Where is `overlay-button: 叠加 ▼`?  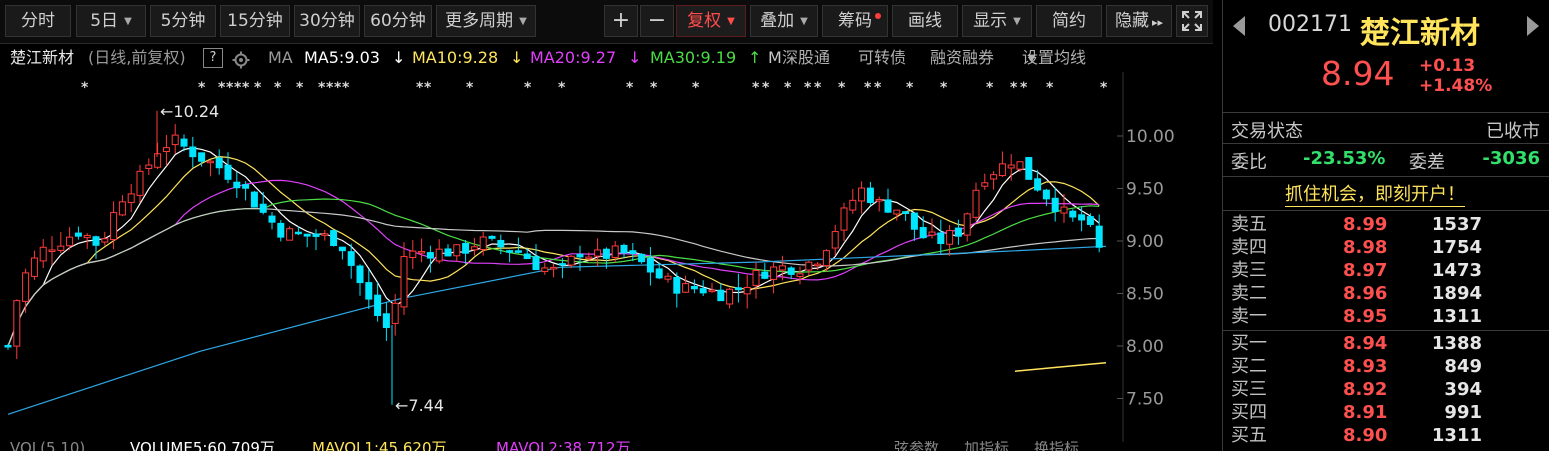 overlay-button: 叠加 ▼ is located at coordinates (784, 21).